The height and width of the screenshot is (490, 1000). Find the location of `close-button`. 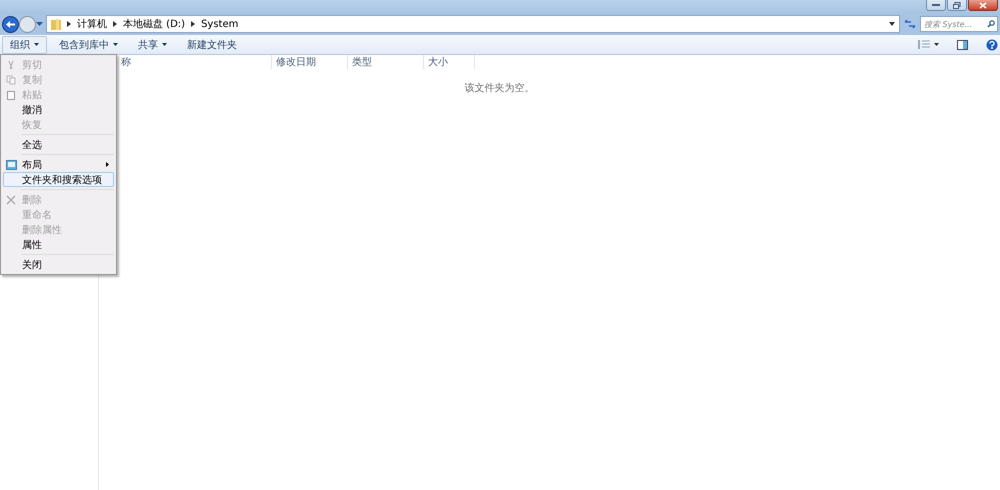

close-button is located at coordinates (983, 5).